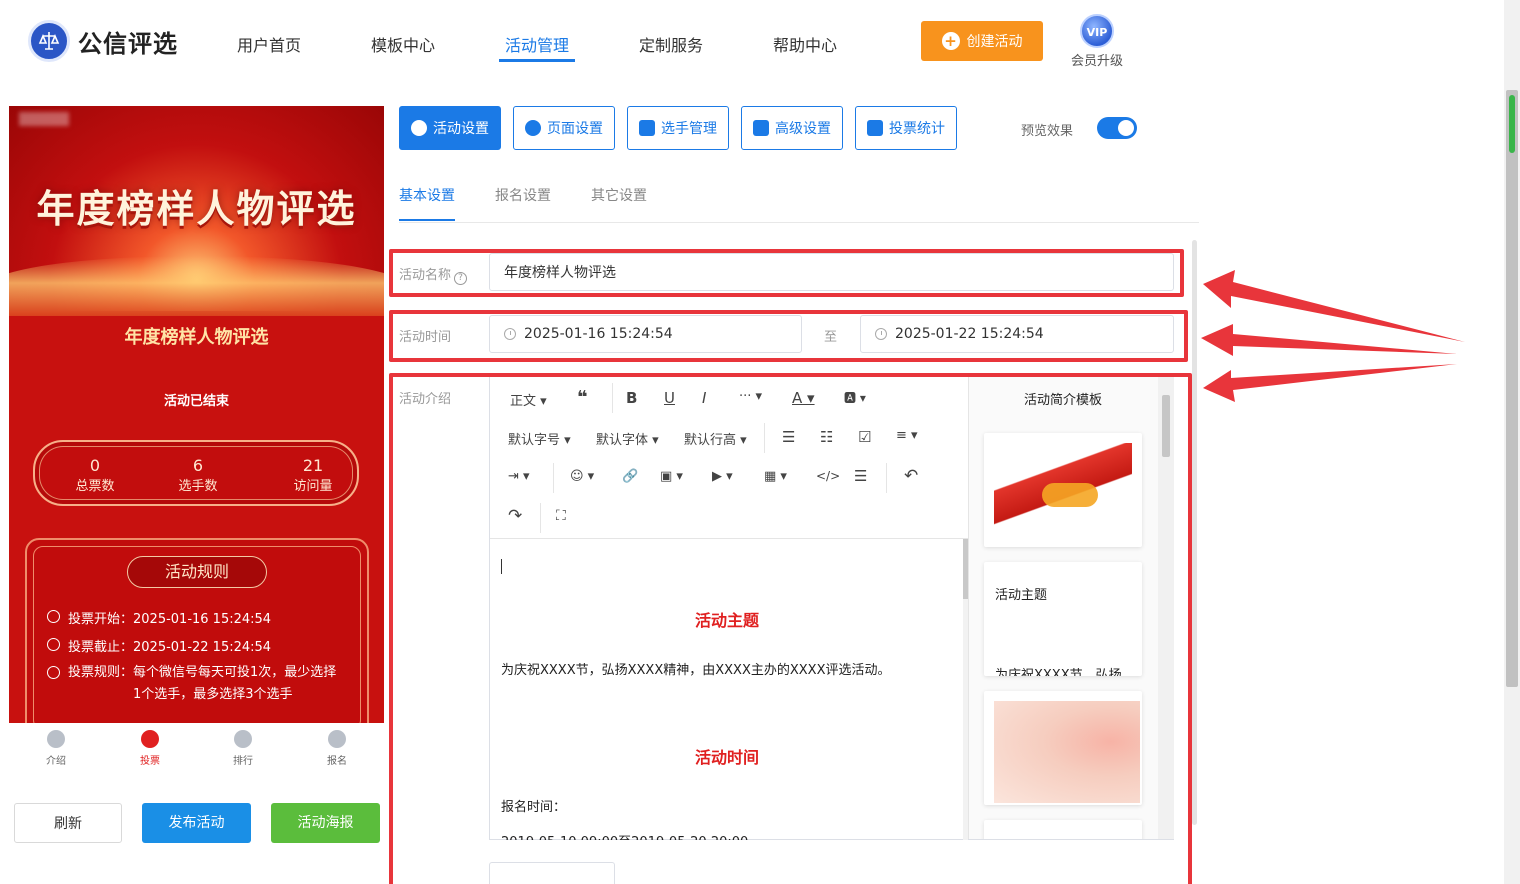 The width and height of the screenshot is (1520, 884). Describe the element at coordinates (196, 749) in the screenshot. I see `preview-tabbar: 介绍 投票 排行 报名` at that location.